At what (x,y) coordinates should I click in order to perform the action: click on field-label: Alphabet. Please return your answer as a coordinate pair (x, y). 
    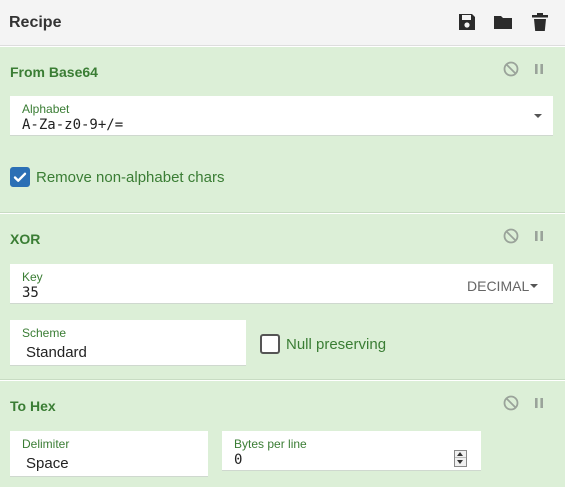
    Looking at the image, I should click on (46, 109).